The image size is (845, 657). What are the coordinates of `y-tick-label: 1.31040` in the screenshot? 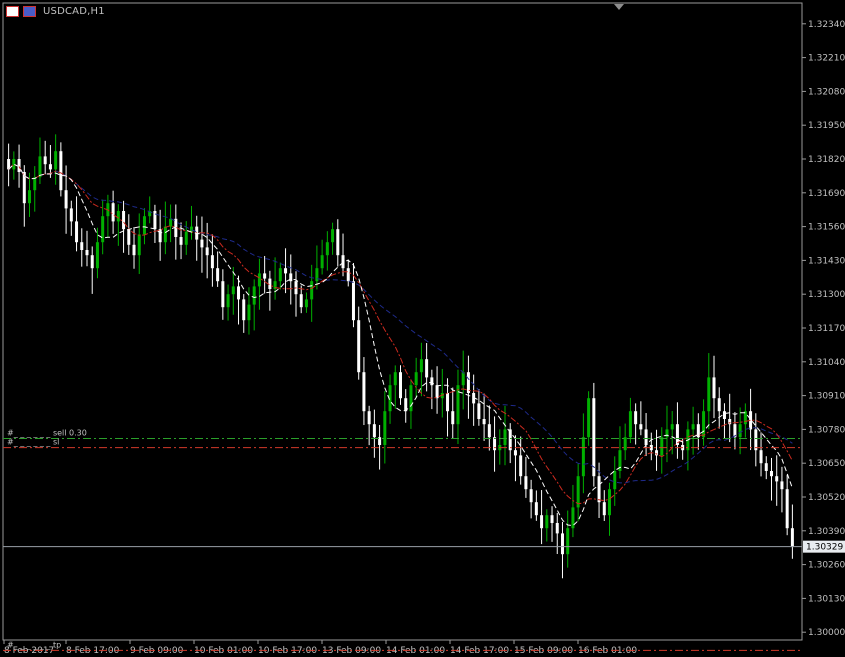 It's located at (826, 363).